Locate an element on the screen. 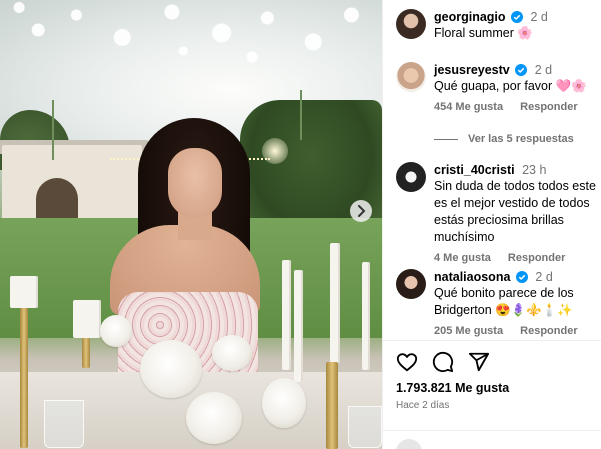 Image resolution: width=601 pixels, height=449 pixels. comment-username: georginagio is located at coordinates (470, 17).